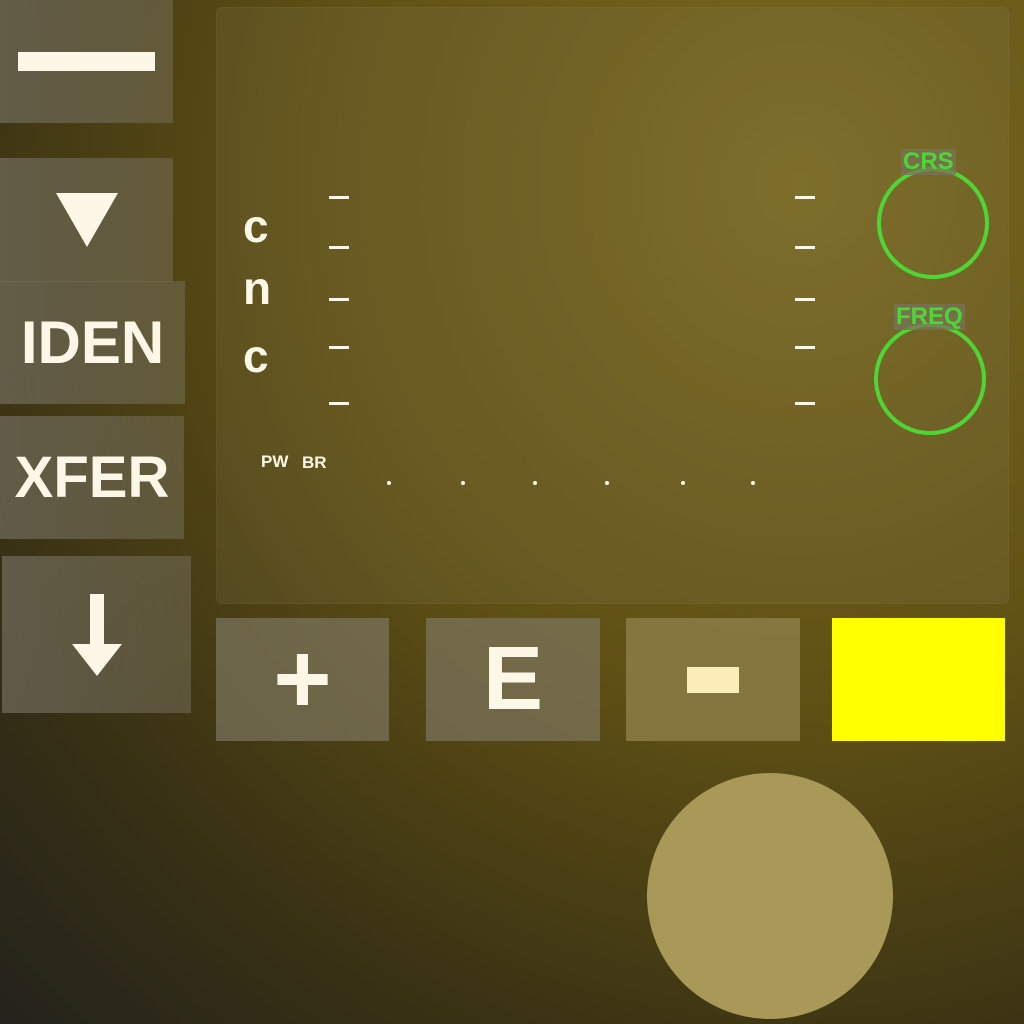 This screenshot has width=1024, height=1024. What do you see at coordinates (928, 161) in the screenshot?
I see `crs-label: CRS` at bounding box center [928, 161].